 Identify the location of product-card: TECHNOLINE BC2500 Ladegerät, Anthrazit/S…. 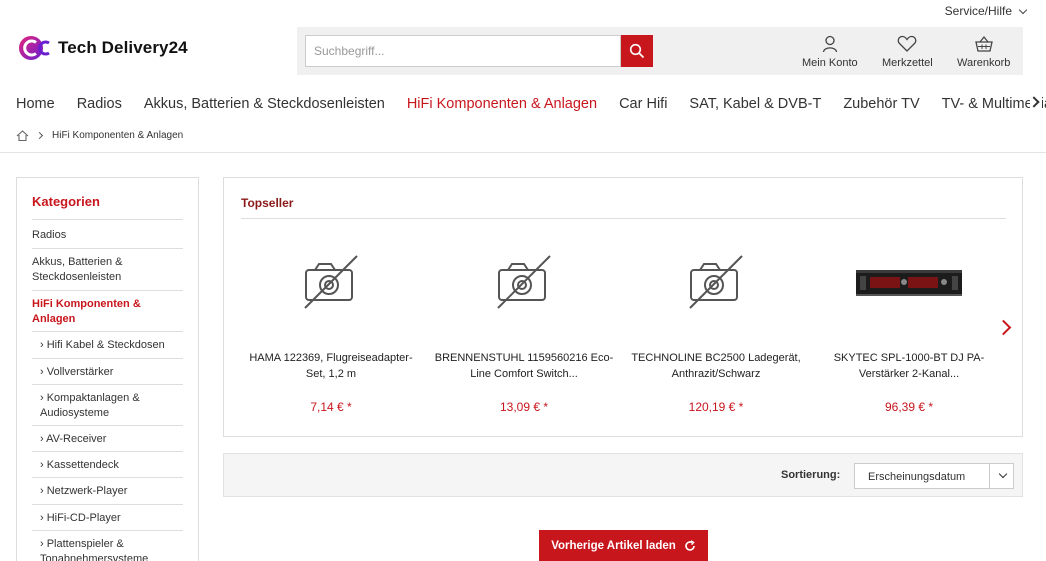
(716, 322).